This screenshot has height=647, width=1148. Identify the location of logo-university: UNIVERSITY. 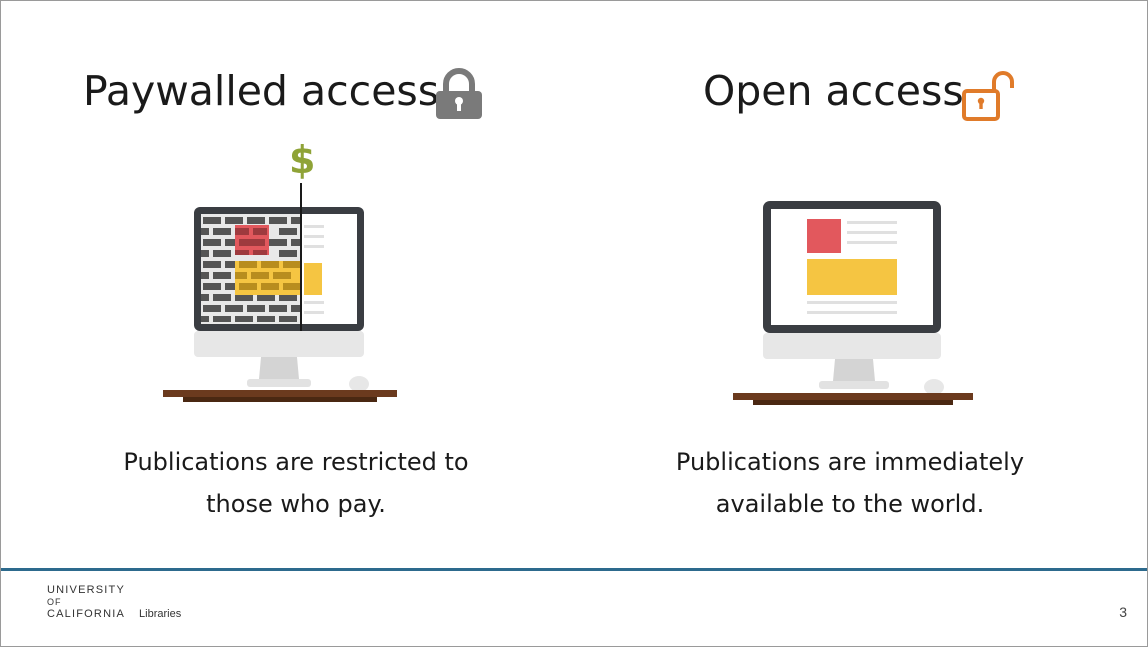
(86, 590).